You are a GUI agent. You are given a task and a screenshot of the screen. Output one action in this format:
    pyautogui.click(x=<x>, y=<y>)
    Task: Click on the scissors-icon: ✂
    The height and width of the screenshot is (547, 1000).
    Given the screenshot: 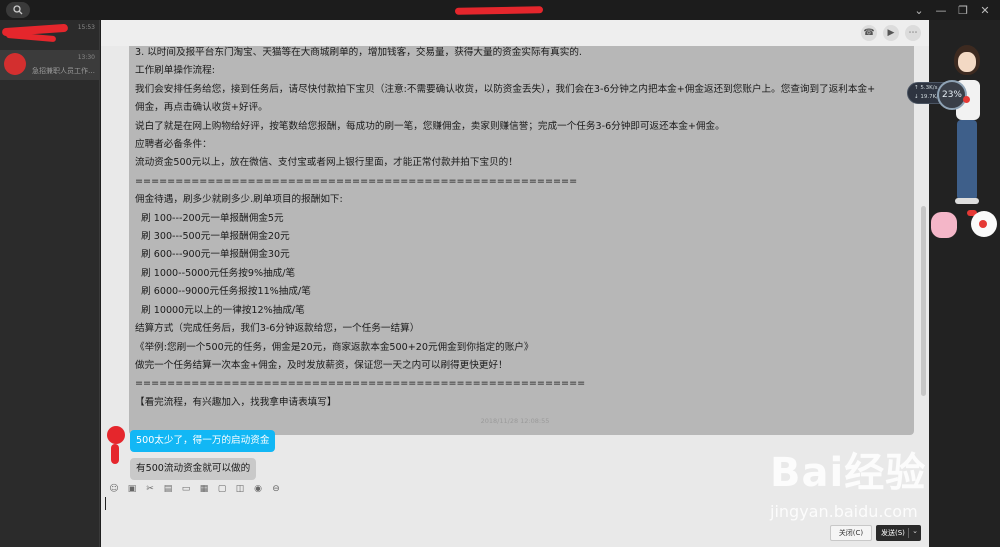 What is the action you would take?
    pyautogui.click(x=150, y=489)
    